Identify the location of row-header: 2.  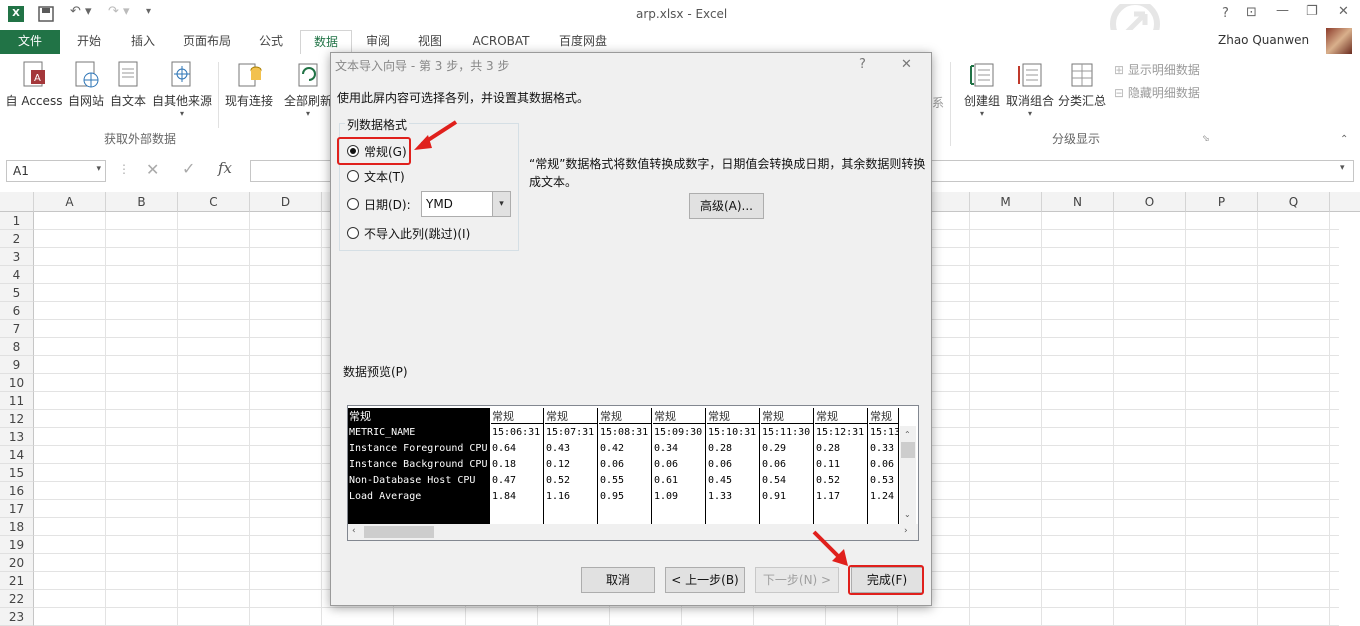
(17, 239).